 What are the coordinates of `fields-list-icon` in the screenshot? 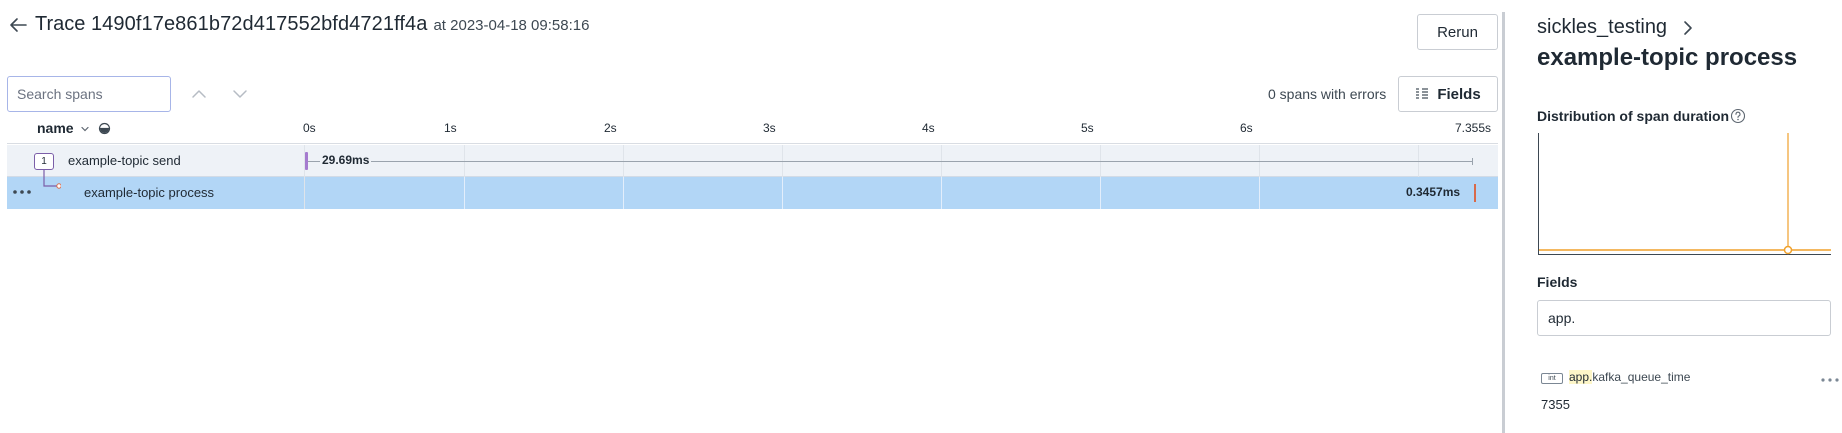 It's located at (1422, 93).